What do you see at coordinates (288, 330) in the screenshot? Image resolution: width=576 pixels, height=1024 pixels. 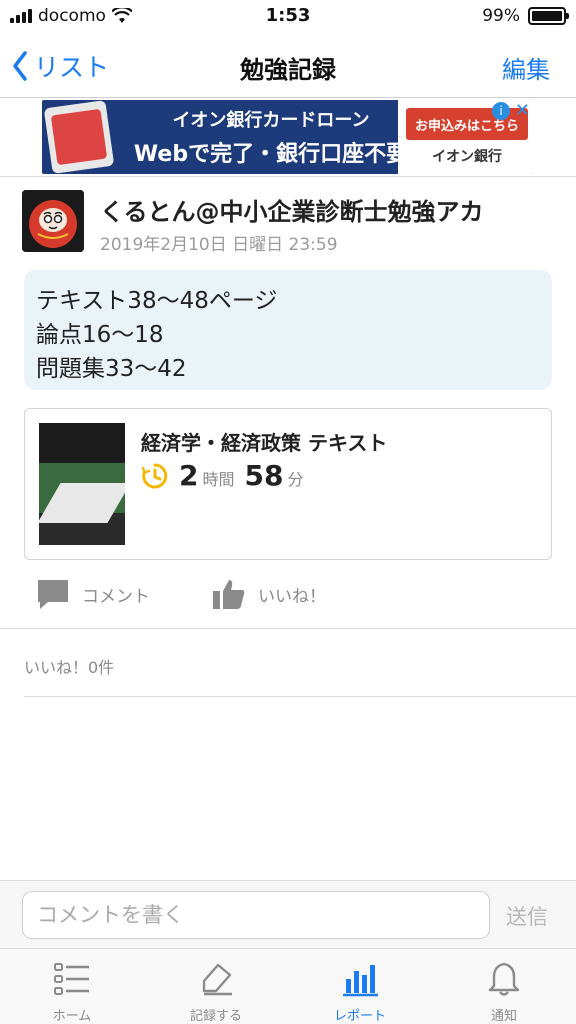 I see `memo-box: テキスト38〜48ページ 論点16〜18 問題集33〜42` at bounding box center [288, 330].